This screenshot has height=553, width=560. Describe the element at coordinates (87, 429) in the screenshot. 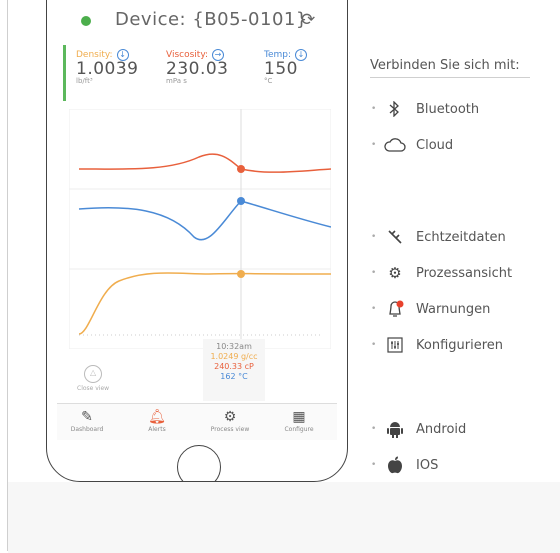

I see `nav-label: Dashboard` at that location.